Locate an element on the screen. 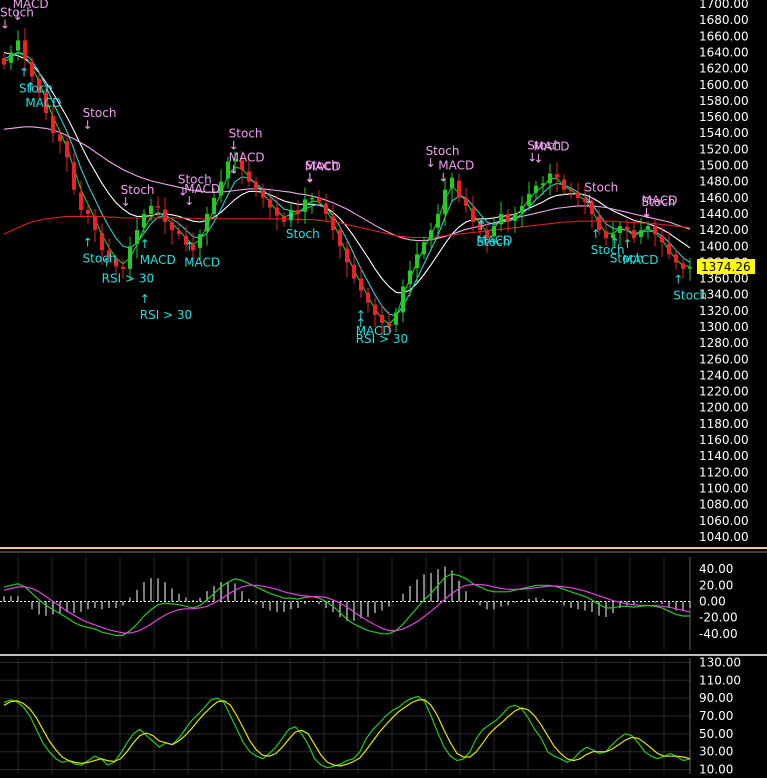  price-tick-label: 1440.00 is located at coordinates (724, 214).